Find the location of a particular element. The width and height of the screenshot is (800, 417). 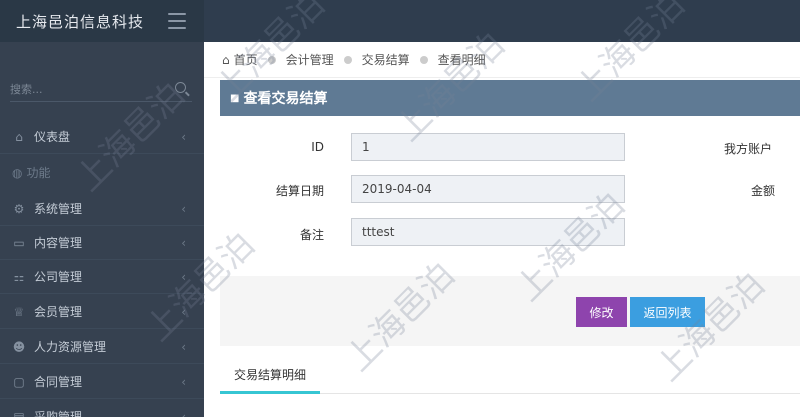

sidebar-item-members: ♕ 会员管理 ‹ is located at coordinates (102, 312).